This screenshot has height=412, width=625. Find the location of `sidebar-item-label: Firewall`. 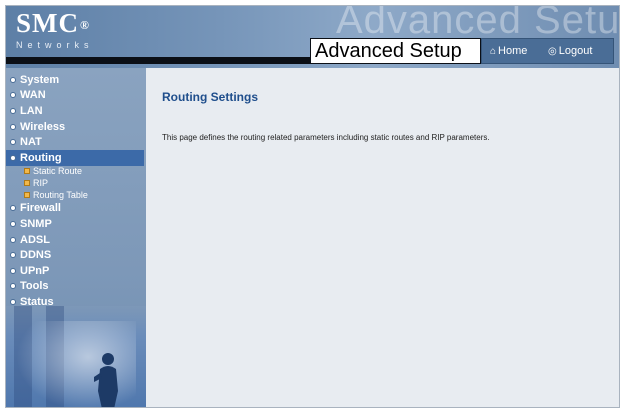

sidebar-item-label: Firewall is located at coordinates (40, 208).